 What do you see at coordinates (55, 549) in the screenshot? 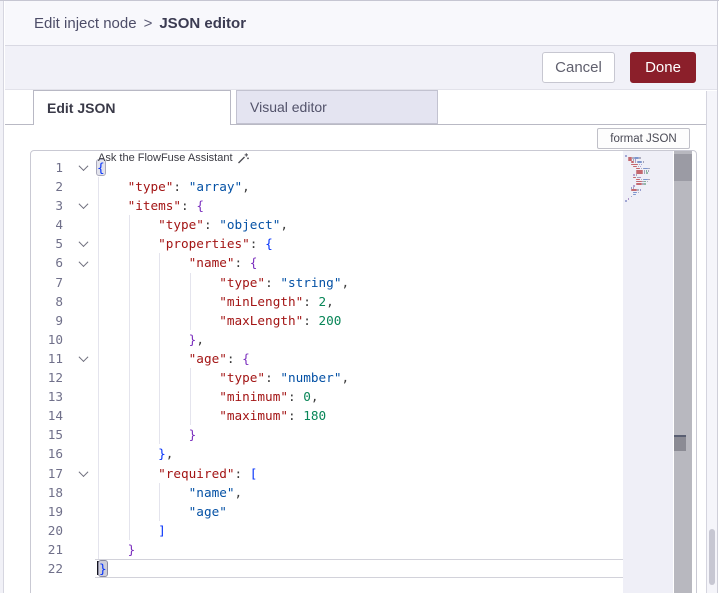
I see `line-number: 21` at bounding box center [55, 549].